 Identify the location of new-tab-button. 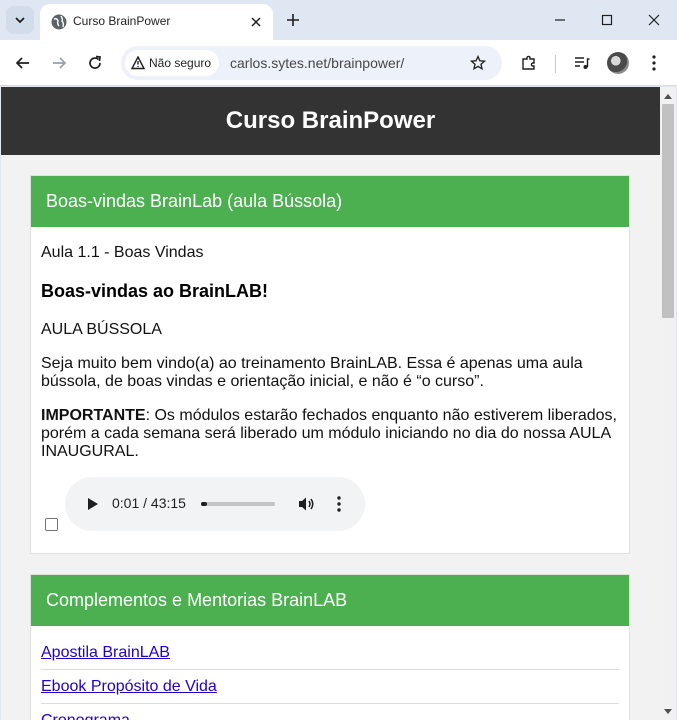
(293, 20).